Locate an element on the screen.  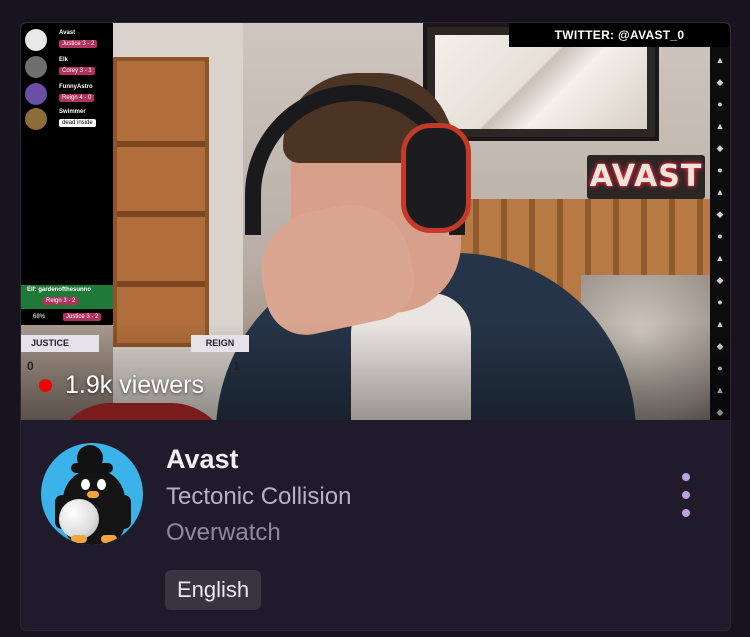
team-right-label: REIGN is located at coordinates (220, 343).